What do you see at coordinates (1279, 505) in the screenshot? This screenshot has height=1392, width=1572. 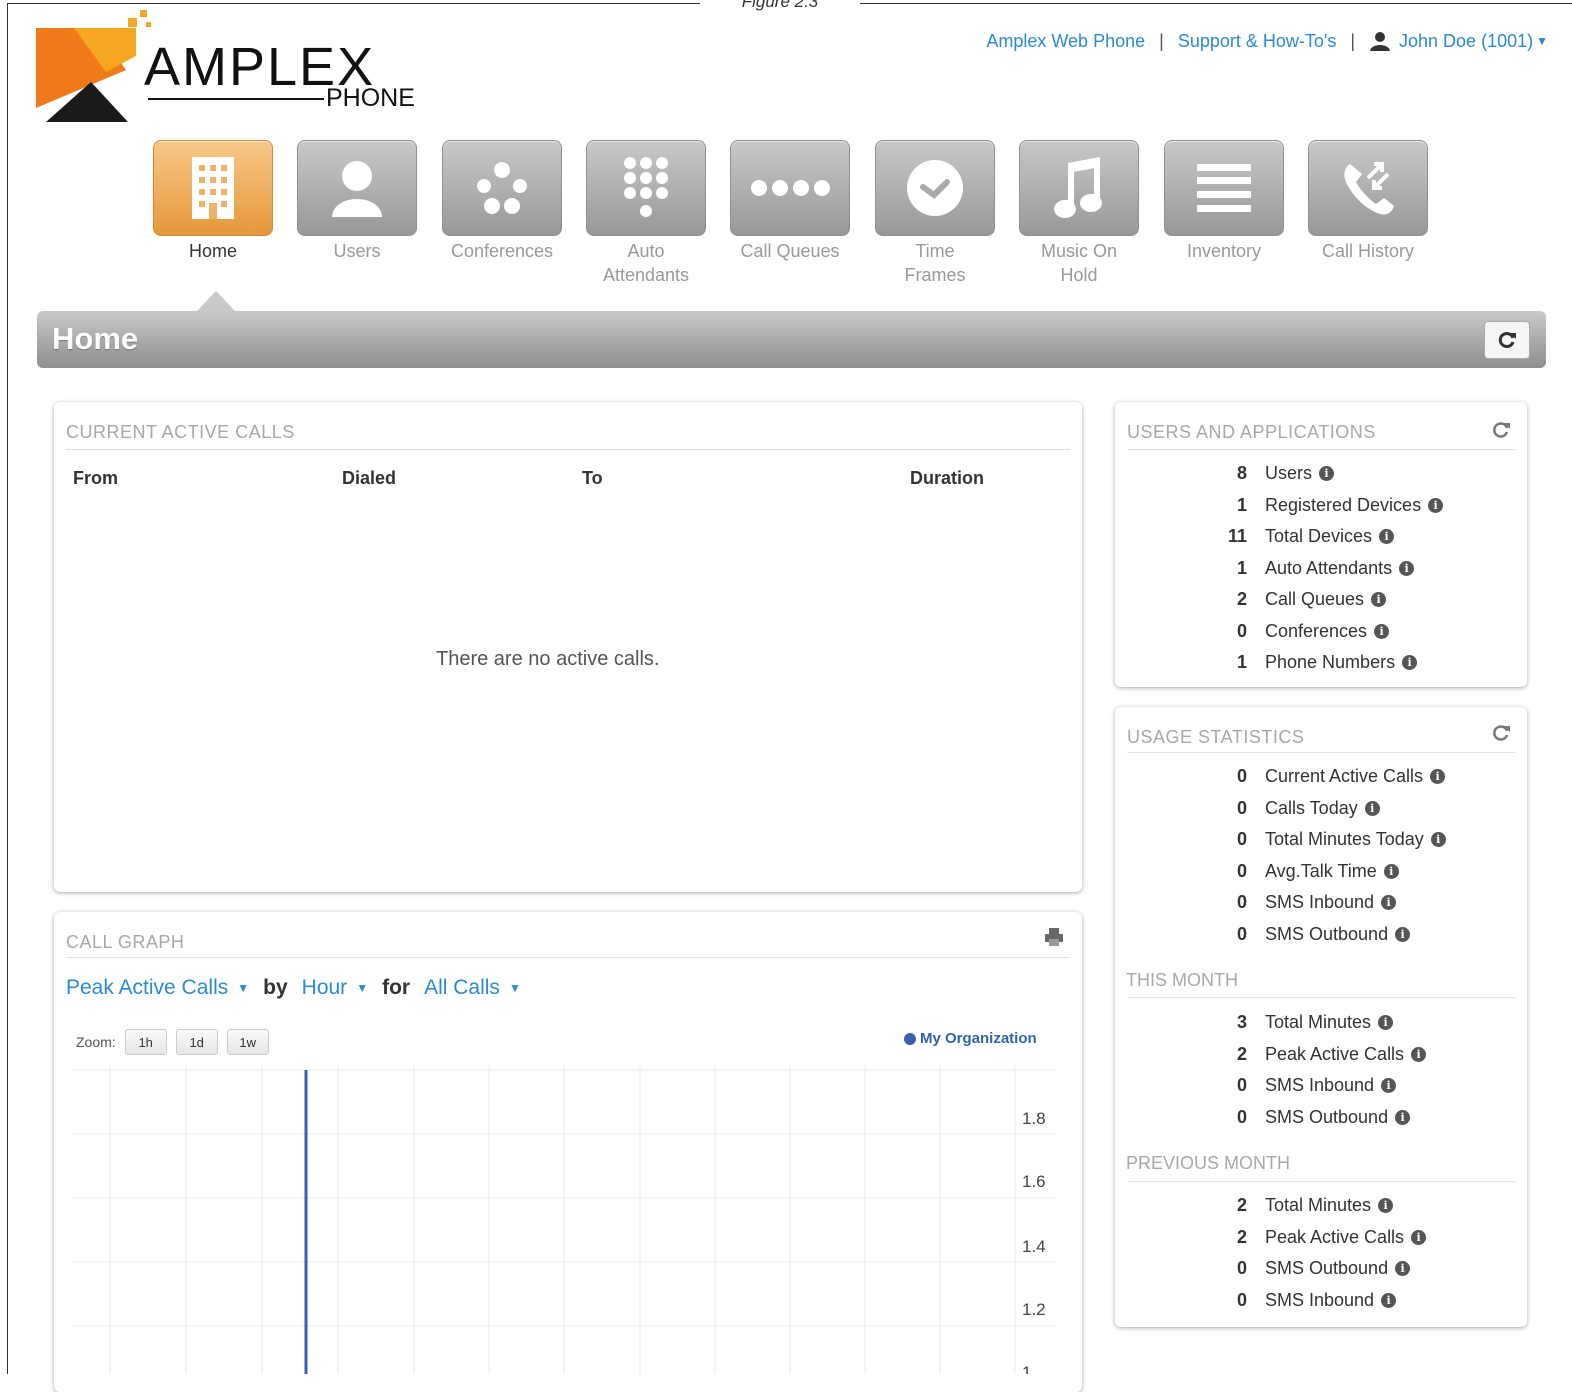 I see `stat-row: 1 Registered Devices i` at bounding box center [1279, 505].